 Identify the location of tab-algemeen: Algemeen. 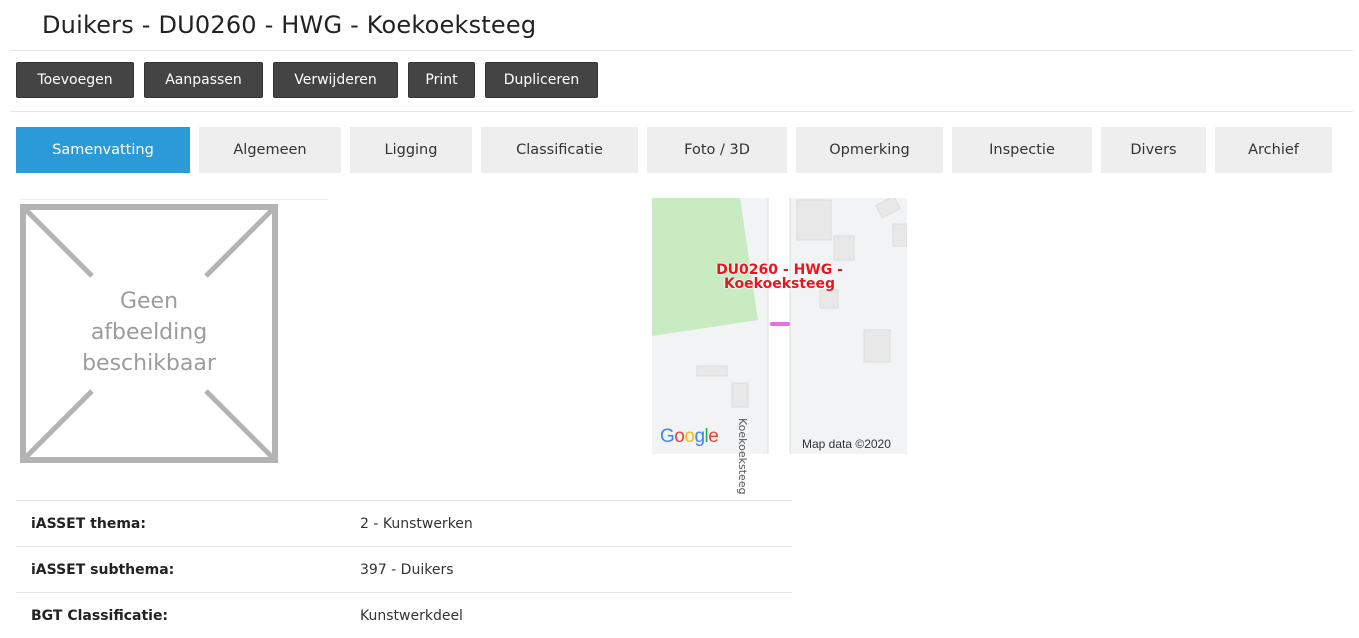
(270, 150).